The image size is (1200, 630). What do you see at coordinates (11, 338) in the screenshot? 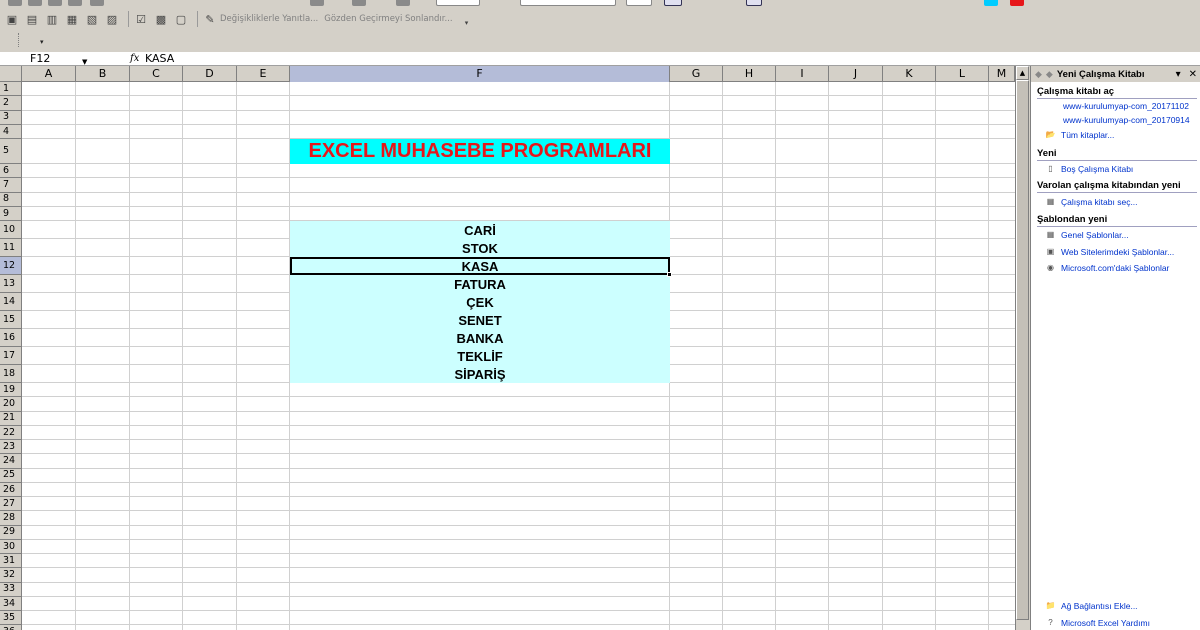
I see `row-header-16: 16` at bounding box center [11, 338].